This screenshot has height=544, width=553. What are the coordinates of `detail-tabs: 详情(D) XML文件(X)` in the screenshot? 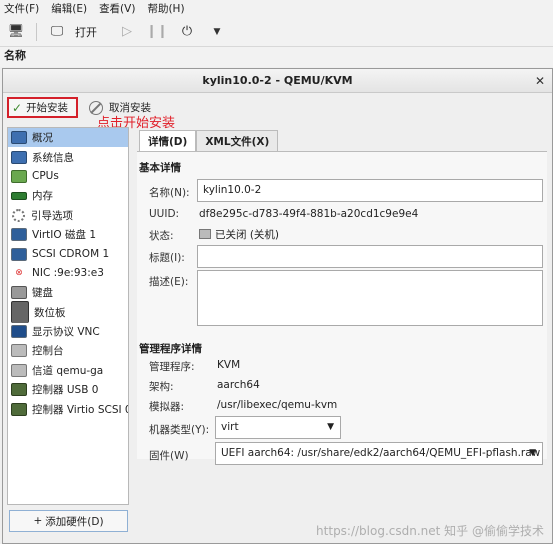 It's located at (209, 141).